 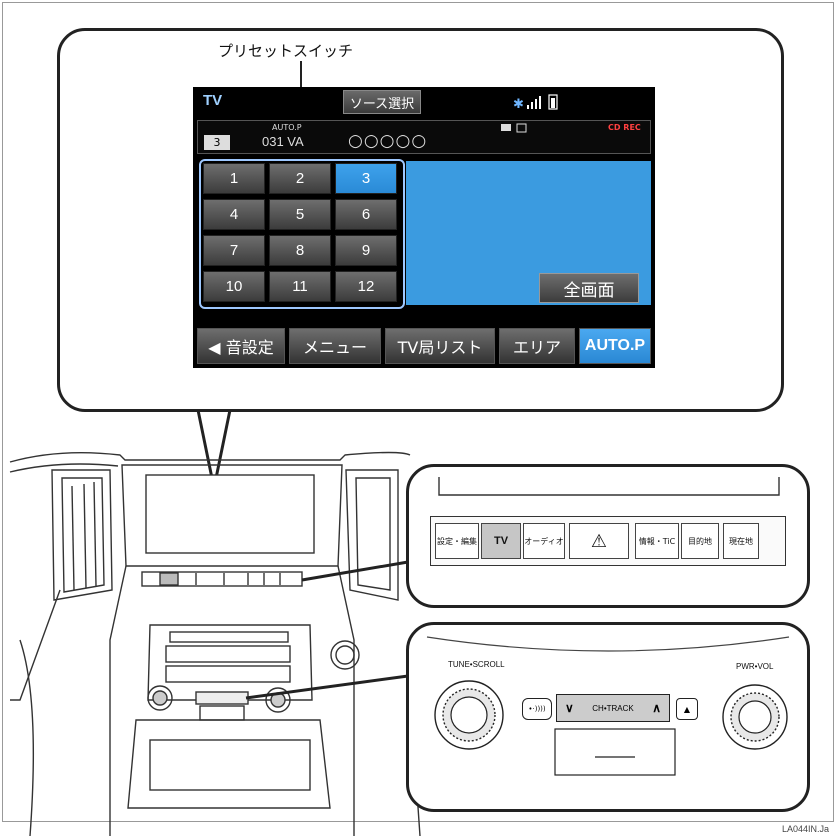 What do you see at coordinates (366, 214) in the screenshot?
I see `preset-button-6: 6` at bounding box center [366, 214].